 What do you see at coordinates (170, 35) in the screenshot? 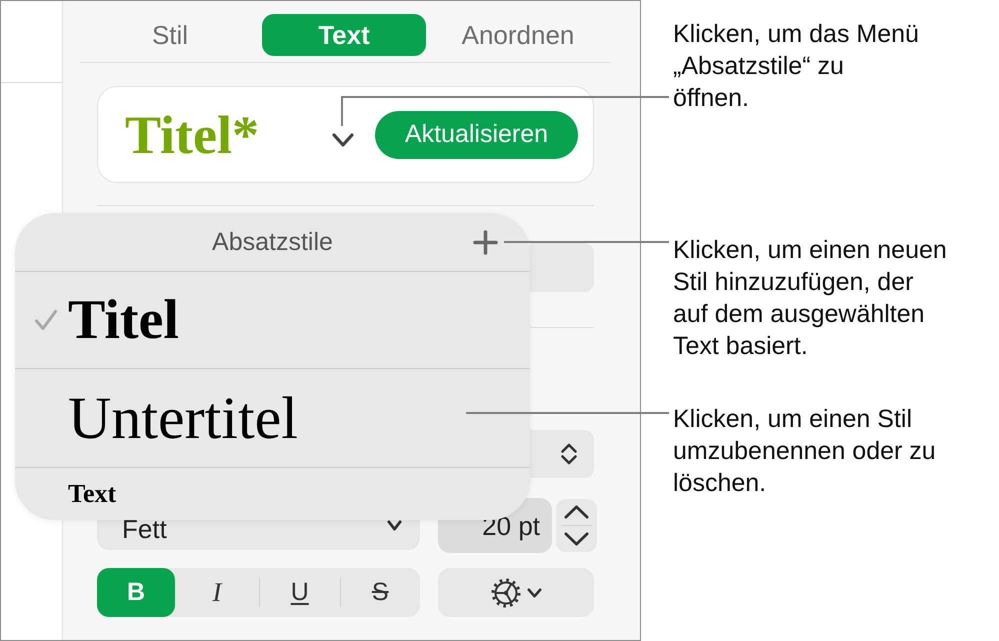
I see `tab: Stil` at bounding box center [170, 35].